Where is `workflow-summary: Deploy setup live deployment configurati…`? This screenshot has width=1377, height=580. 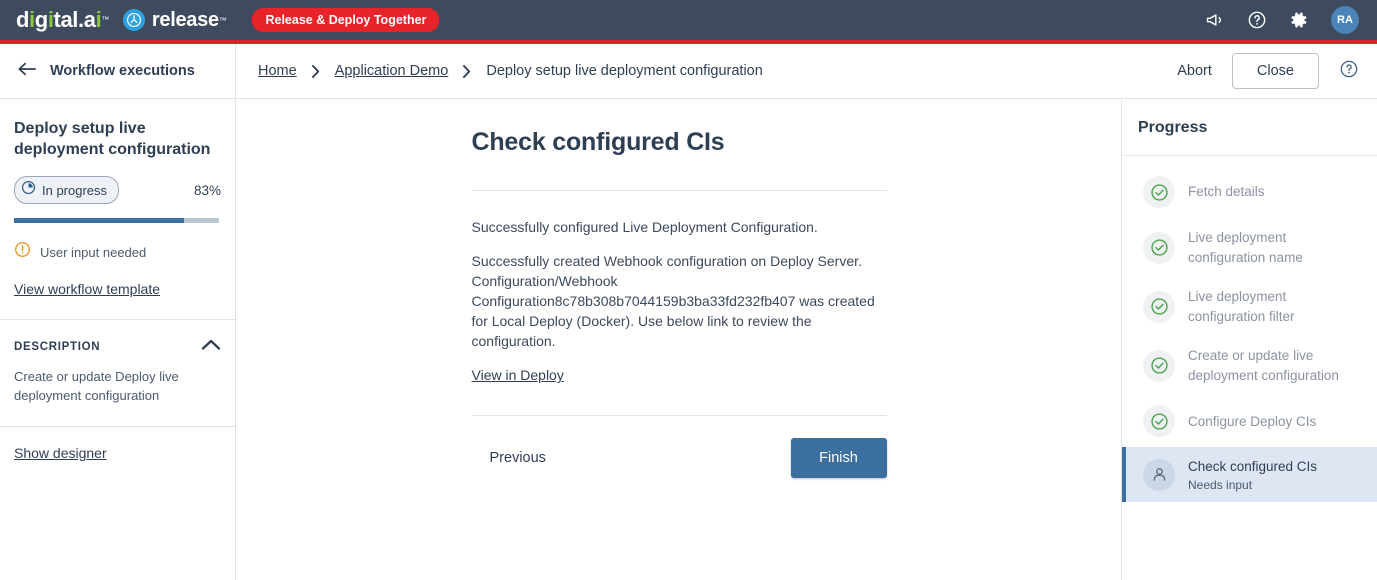
workflow-summary: Deploy setup live deployment configurati… is located at coordinates (117, 209).